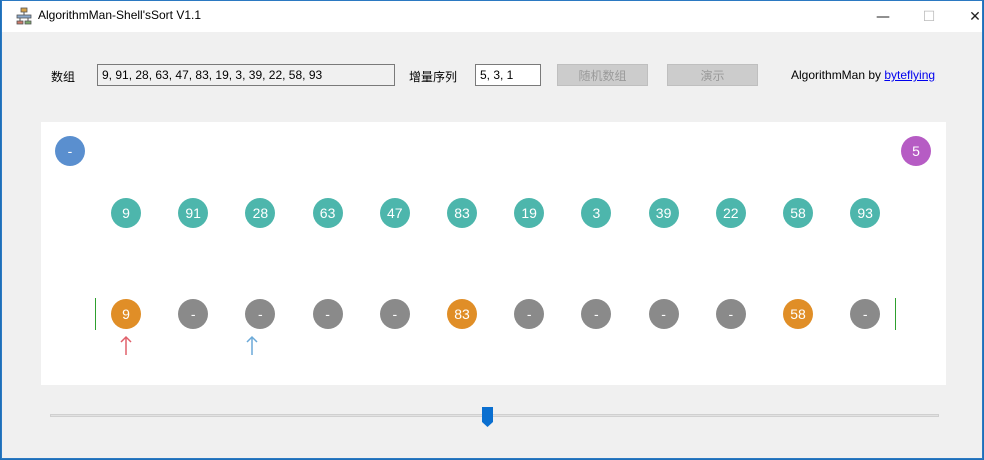 Image resolution: width=984 pixels, height=460 pixels. Describe the element at coordinates (529, 213) in the screenshot. I see `array-value-circle: 19` at that location.